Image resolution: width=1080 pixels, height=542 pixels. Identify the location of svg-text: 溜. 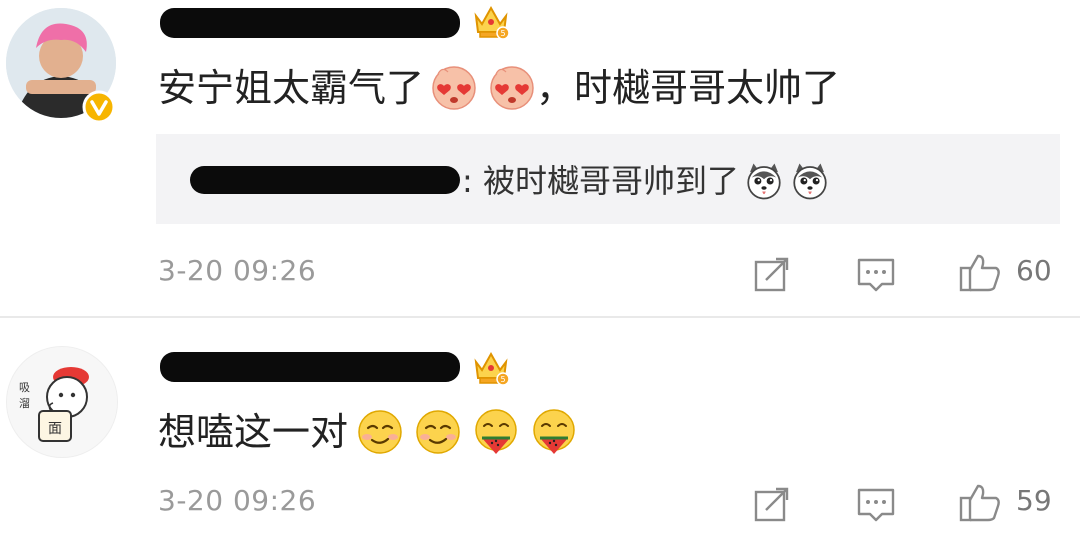
(24, 403).